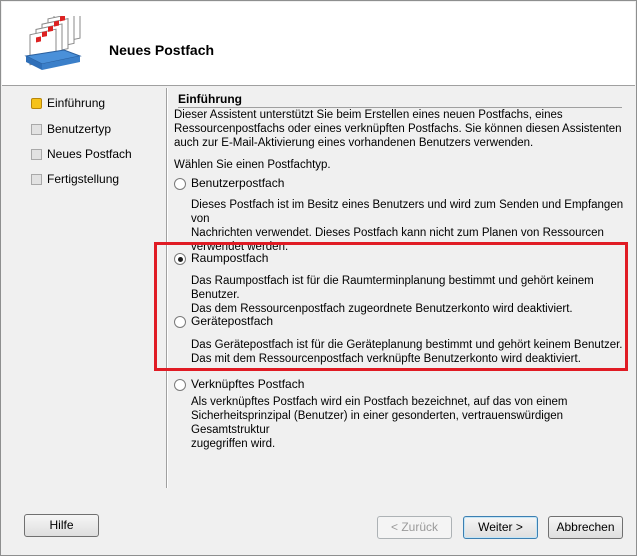  I want to click on wizard-title: Neues Postfach, so click(162, 50).